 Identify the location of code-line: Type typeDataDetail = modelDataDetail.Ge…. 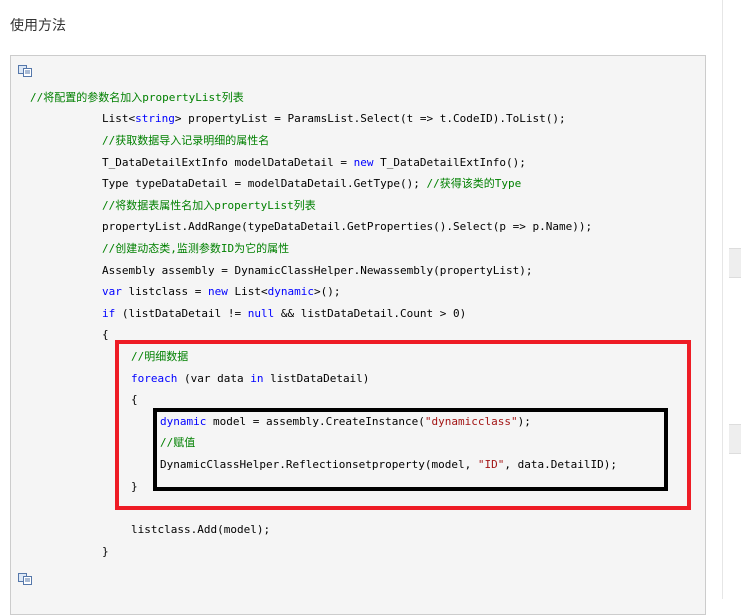
(312, 183).